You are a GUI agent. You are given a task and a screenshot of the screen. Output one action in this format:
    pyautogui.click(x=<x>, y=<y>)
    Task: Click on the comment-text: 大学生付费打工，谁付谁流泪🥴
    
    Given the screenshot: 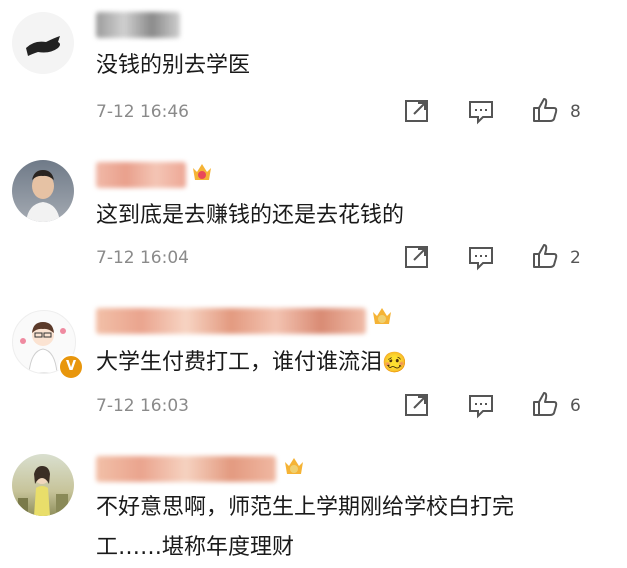 What is the action you would take?
    pyautogui.click(x=251, y=362)
    